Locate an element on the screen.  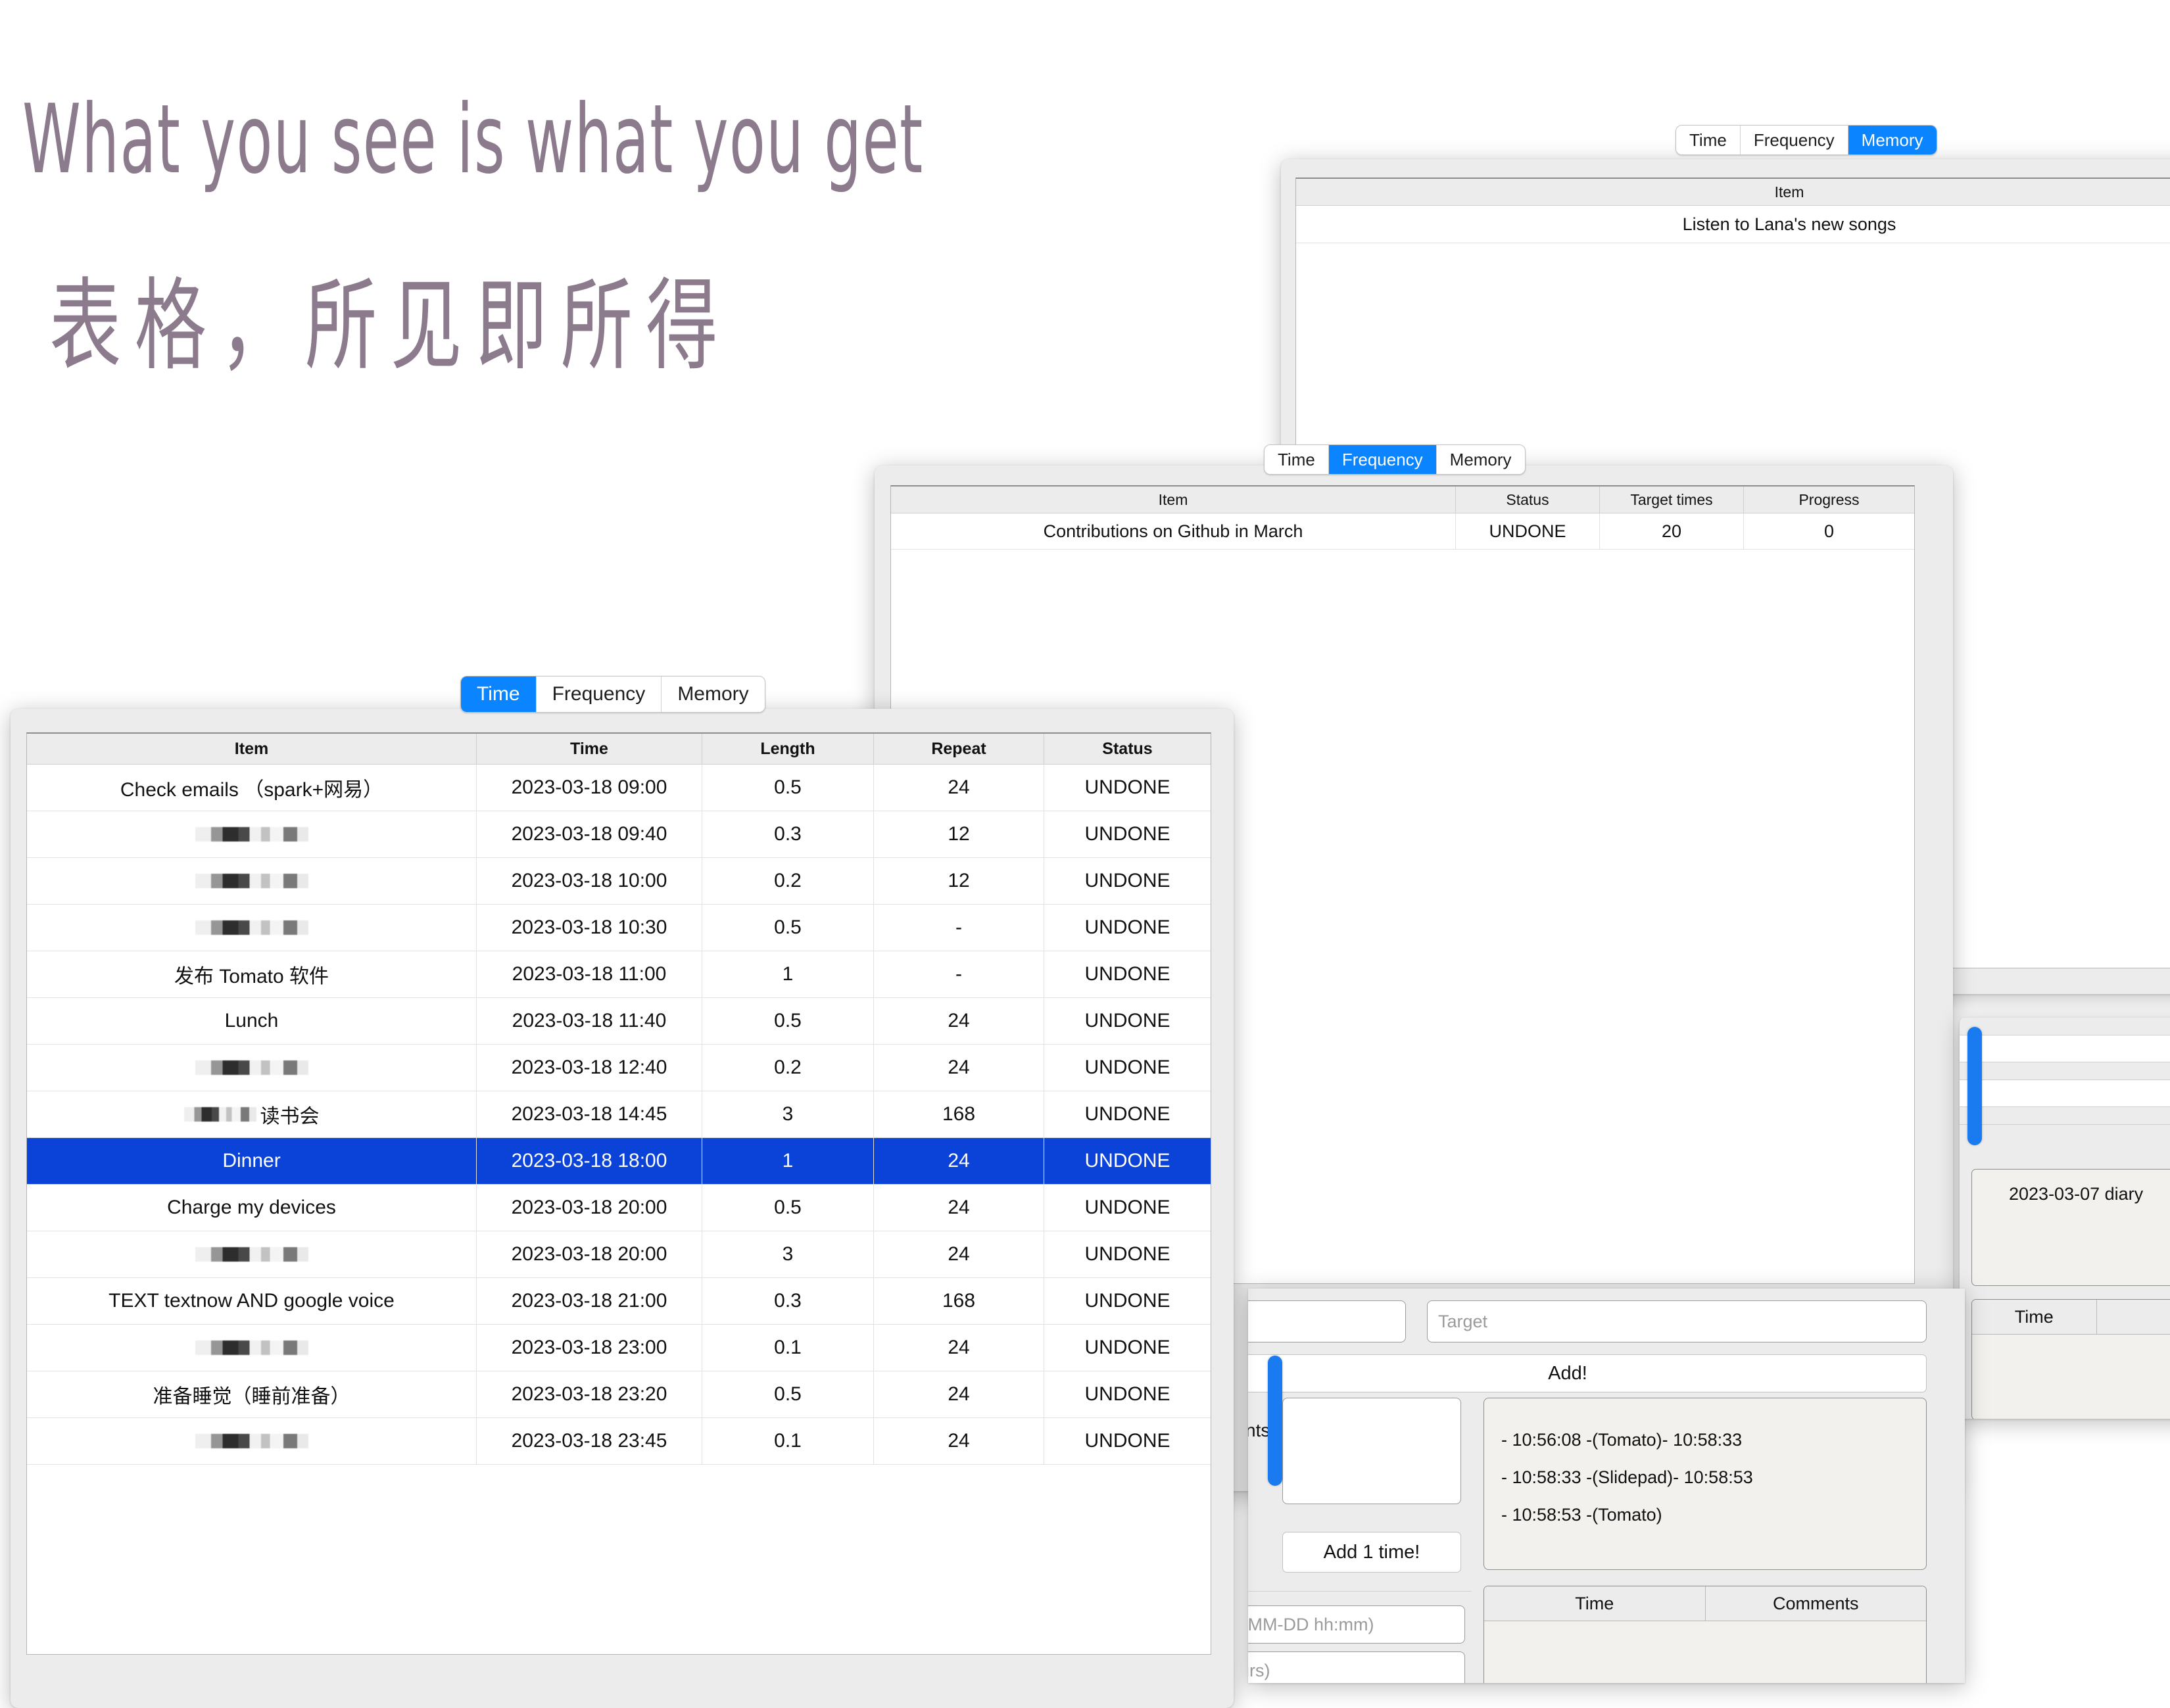
cell-time: 2023-03-18 09:00 is located at coordinates (590, 788).